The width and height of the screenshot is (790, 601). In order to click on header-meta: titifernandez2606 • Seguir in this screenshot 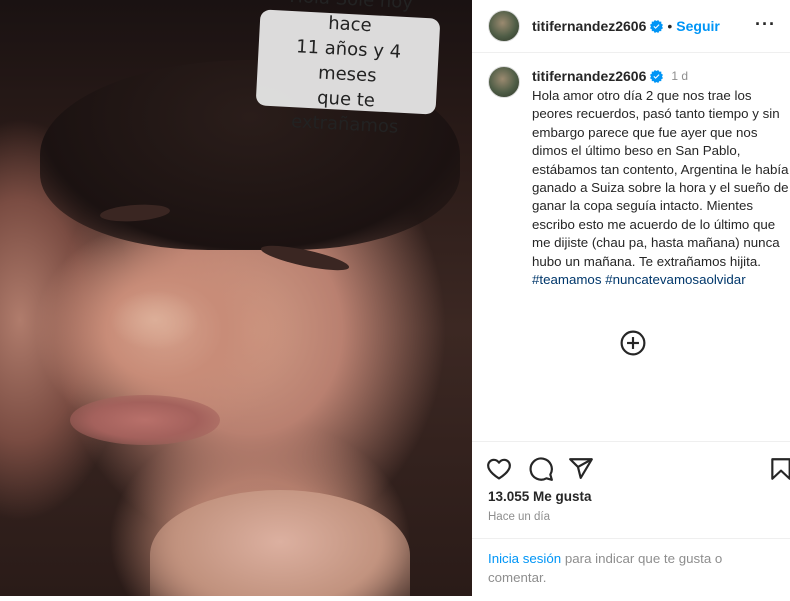, I will do `click(626, 26)`.